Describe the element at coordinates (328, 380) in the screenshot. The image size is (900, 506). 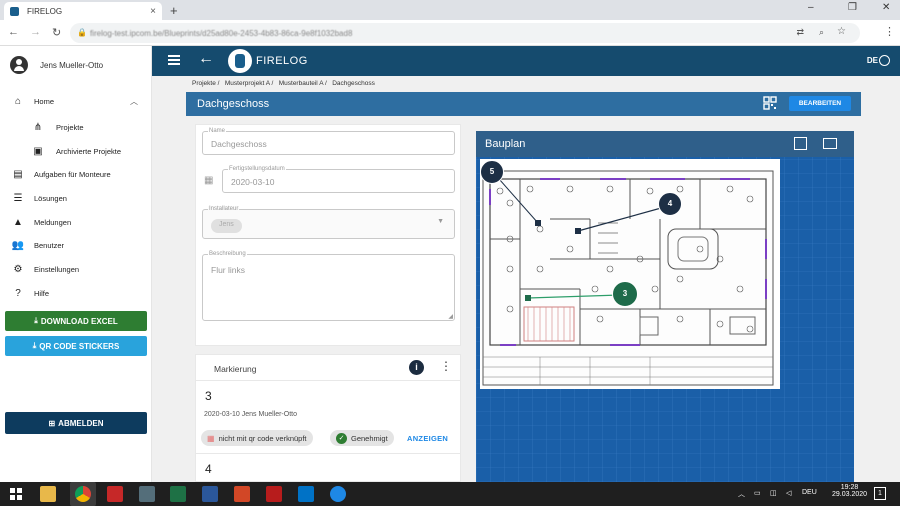
I see `divider` at that location.